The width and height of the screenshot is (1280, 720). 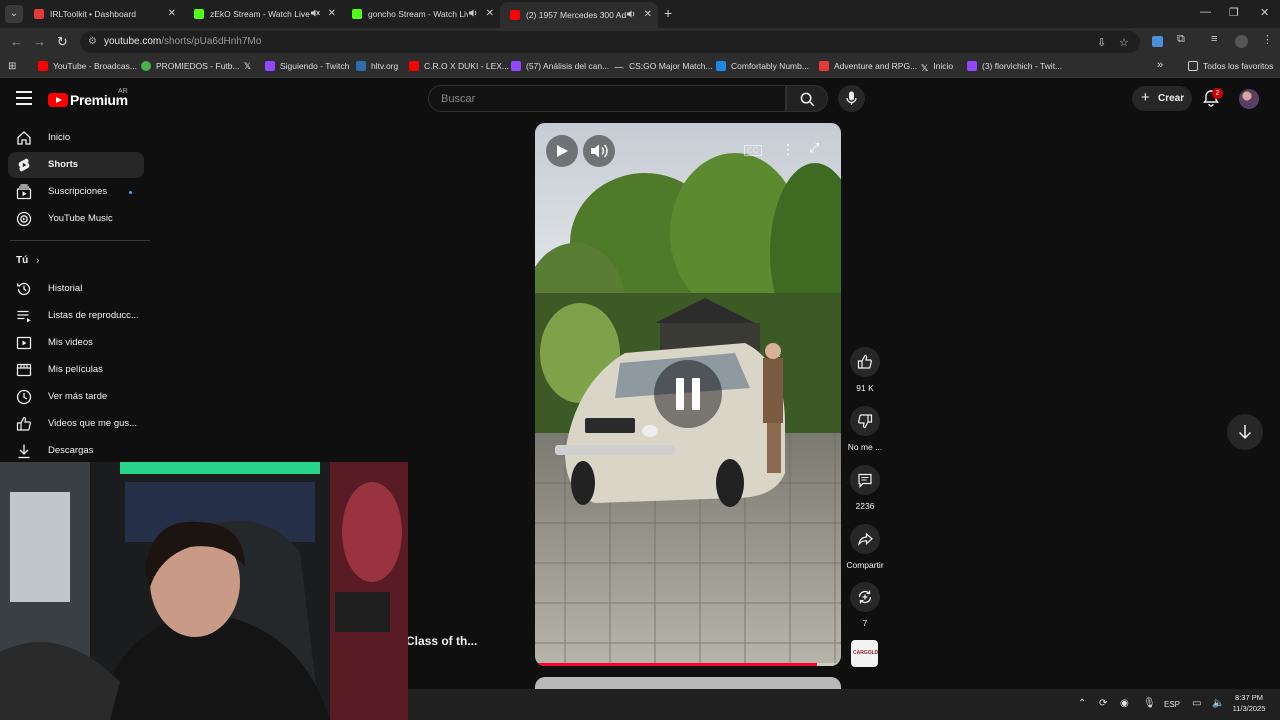 I want to click on bookmarks-overflow-icon: », so click(x=1160, y=65).